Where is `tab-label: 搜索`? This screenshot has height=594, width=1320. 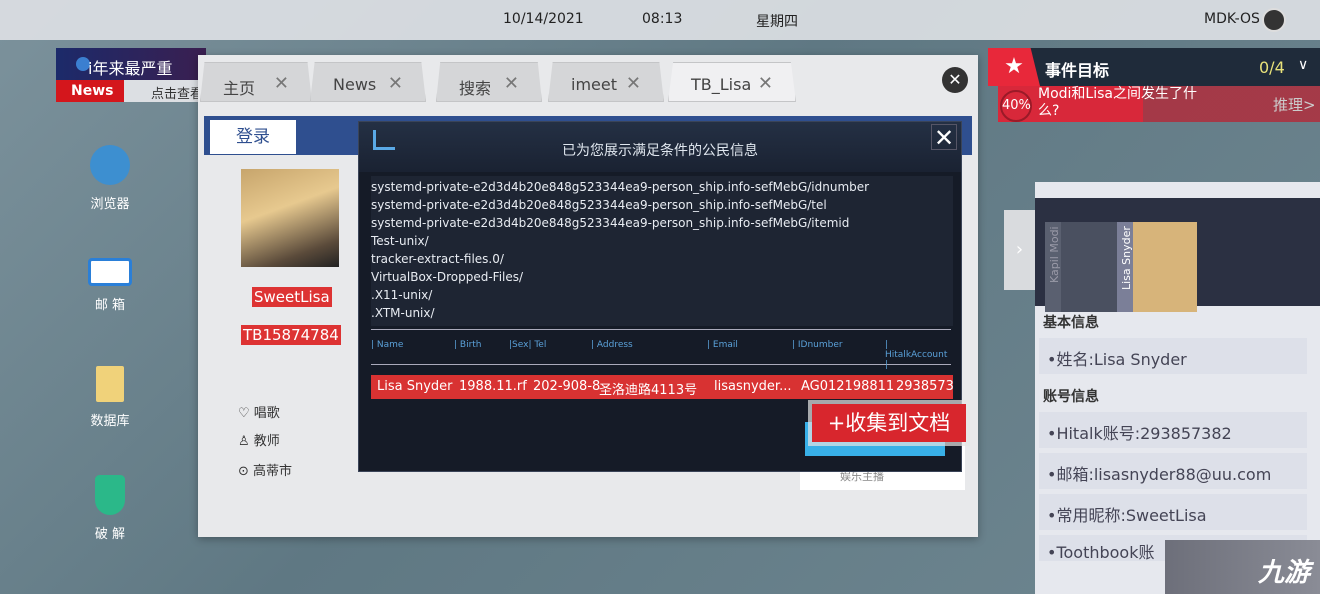
tab-label: 搜索 is located at coordinates (475, 88).